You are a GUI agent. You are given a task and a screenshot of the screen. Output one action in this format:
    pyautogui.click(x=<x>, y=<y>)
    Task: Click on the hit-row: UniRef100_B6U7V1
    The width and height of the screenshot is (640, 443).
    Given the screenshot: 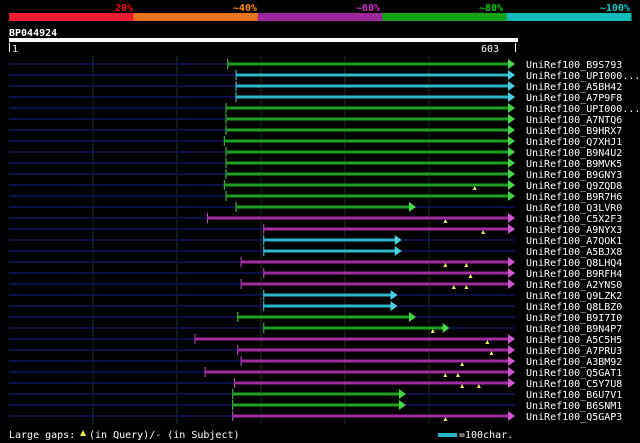 What is the action you would take?
    pyautogui.click(x=315, y=395)
    